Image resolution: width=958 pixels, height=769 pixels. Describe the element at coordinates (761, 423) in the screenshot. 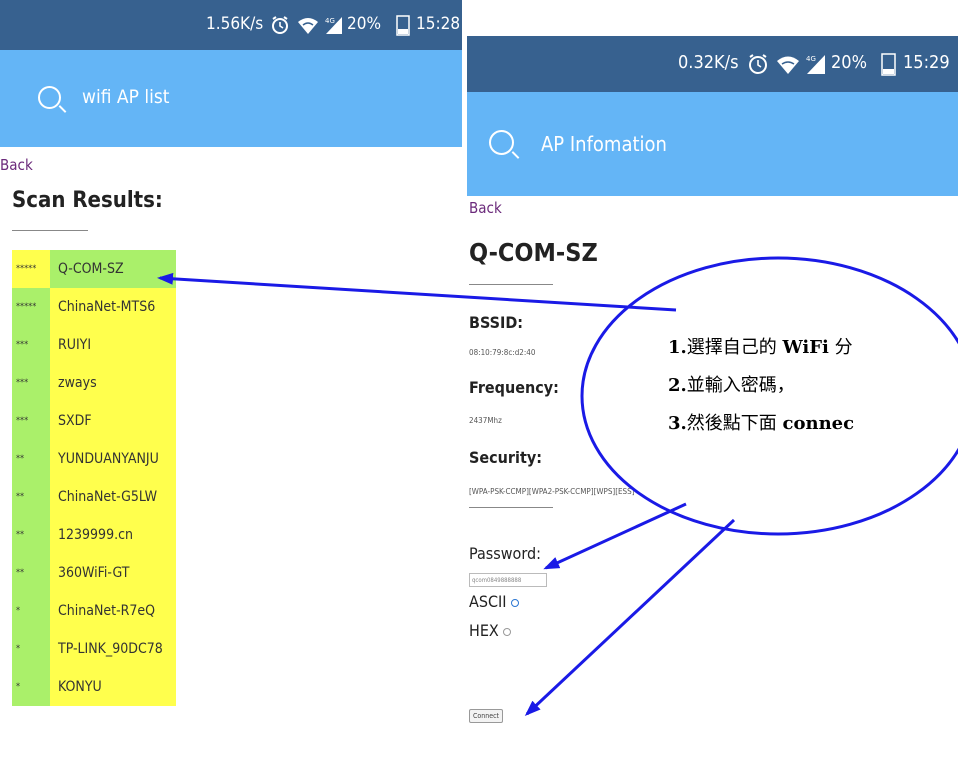

I see `instruction-line-3: 3.然後點下面 connec` at that location.